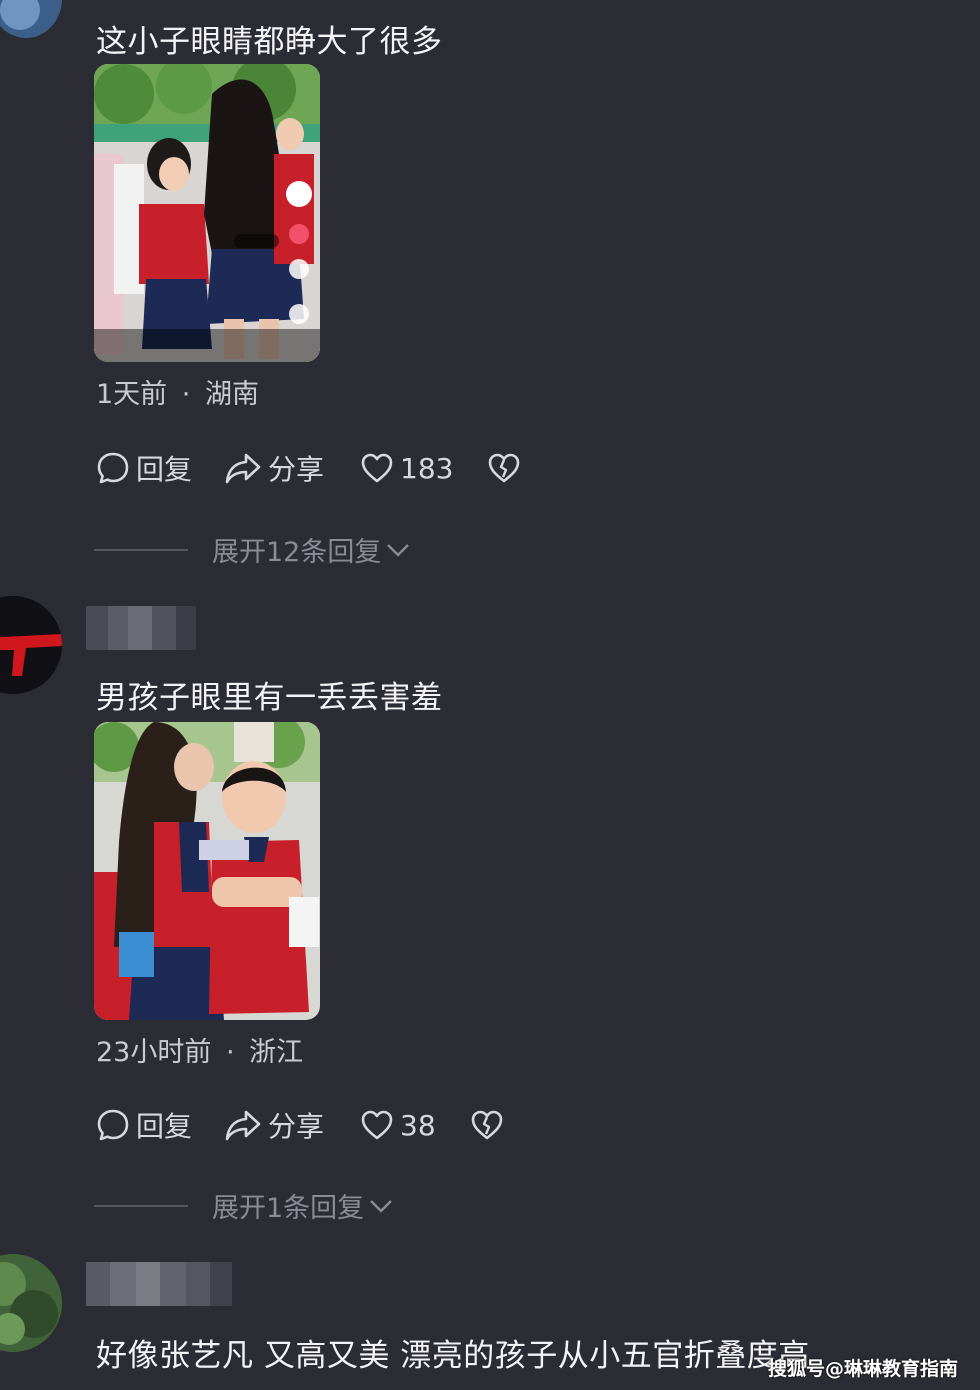 The width and height of the screenshot is (980, 1390). I want to click on comment-location: 浙江, so click(276, 1052).